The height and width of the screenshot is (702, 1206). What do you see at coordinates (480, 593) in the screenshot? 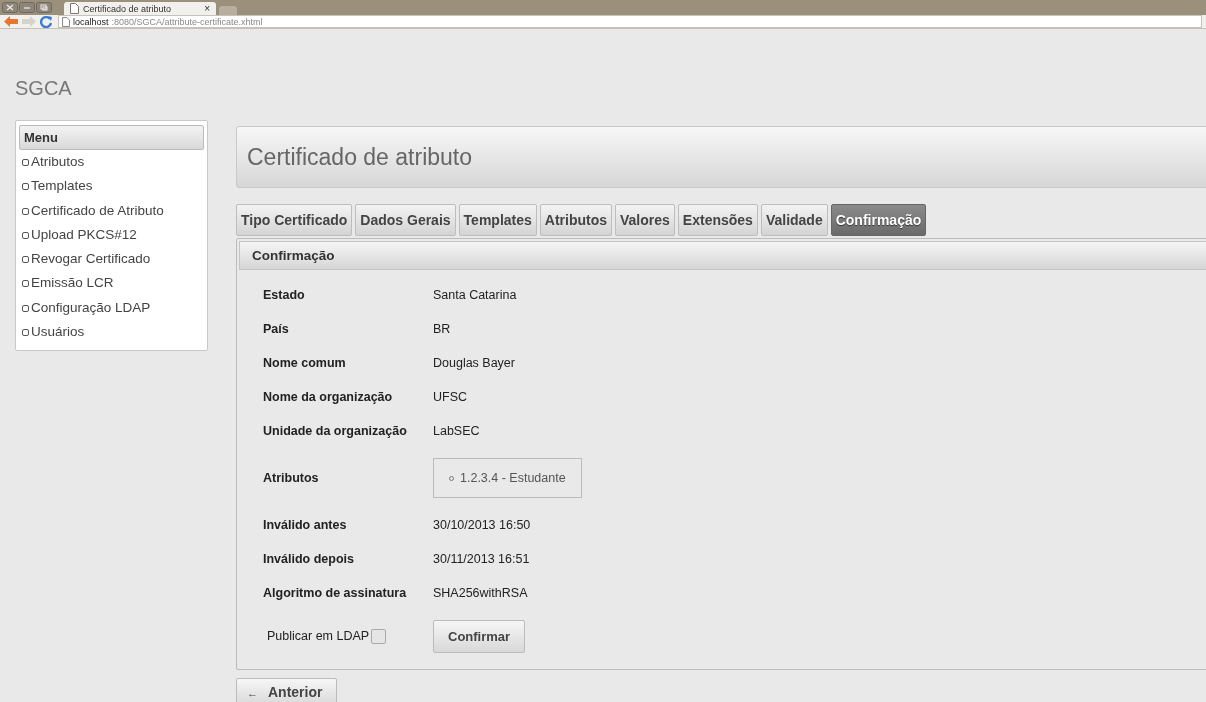
I see `field-value: SHA256withRSA` at bounding box center [480, 593].